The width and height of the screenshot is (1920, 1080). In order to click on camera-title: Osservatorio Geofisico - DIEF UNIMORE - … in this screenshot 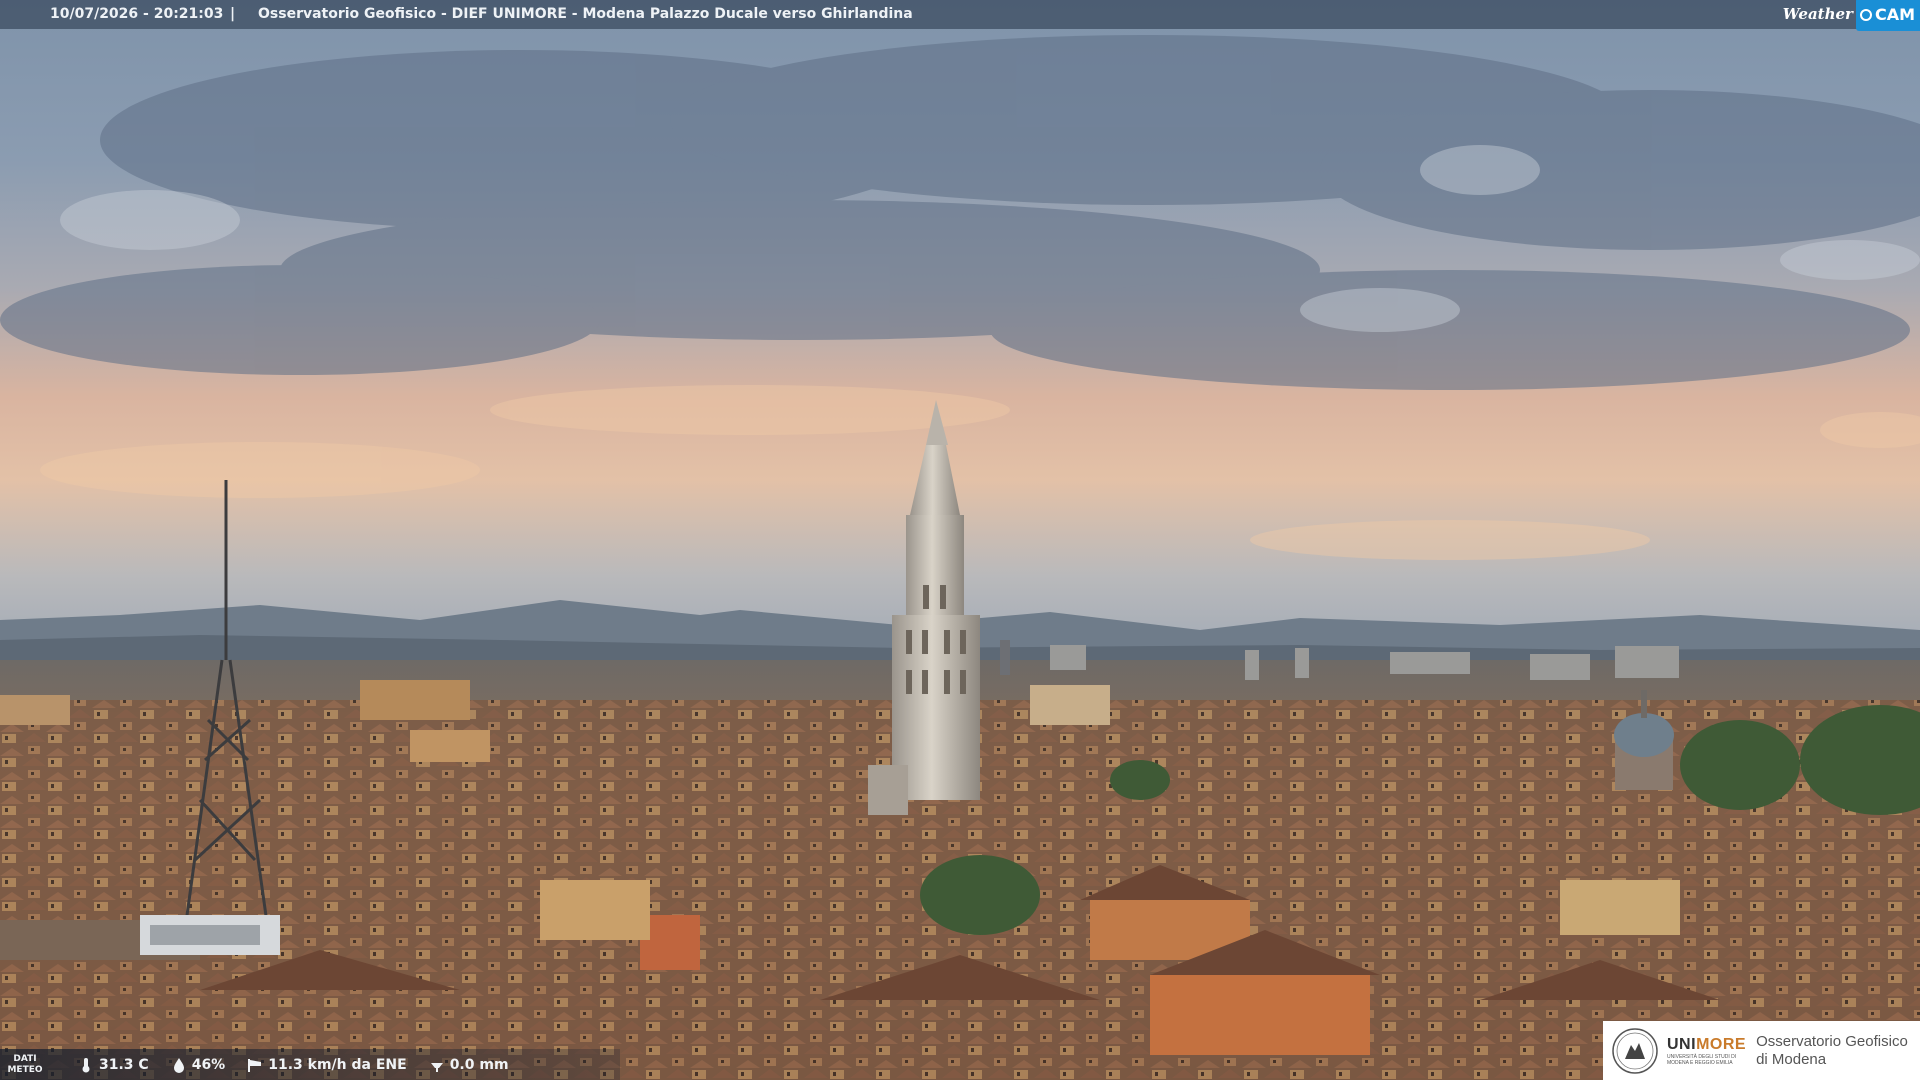, I will do `click(585, 14)`.